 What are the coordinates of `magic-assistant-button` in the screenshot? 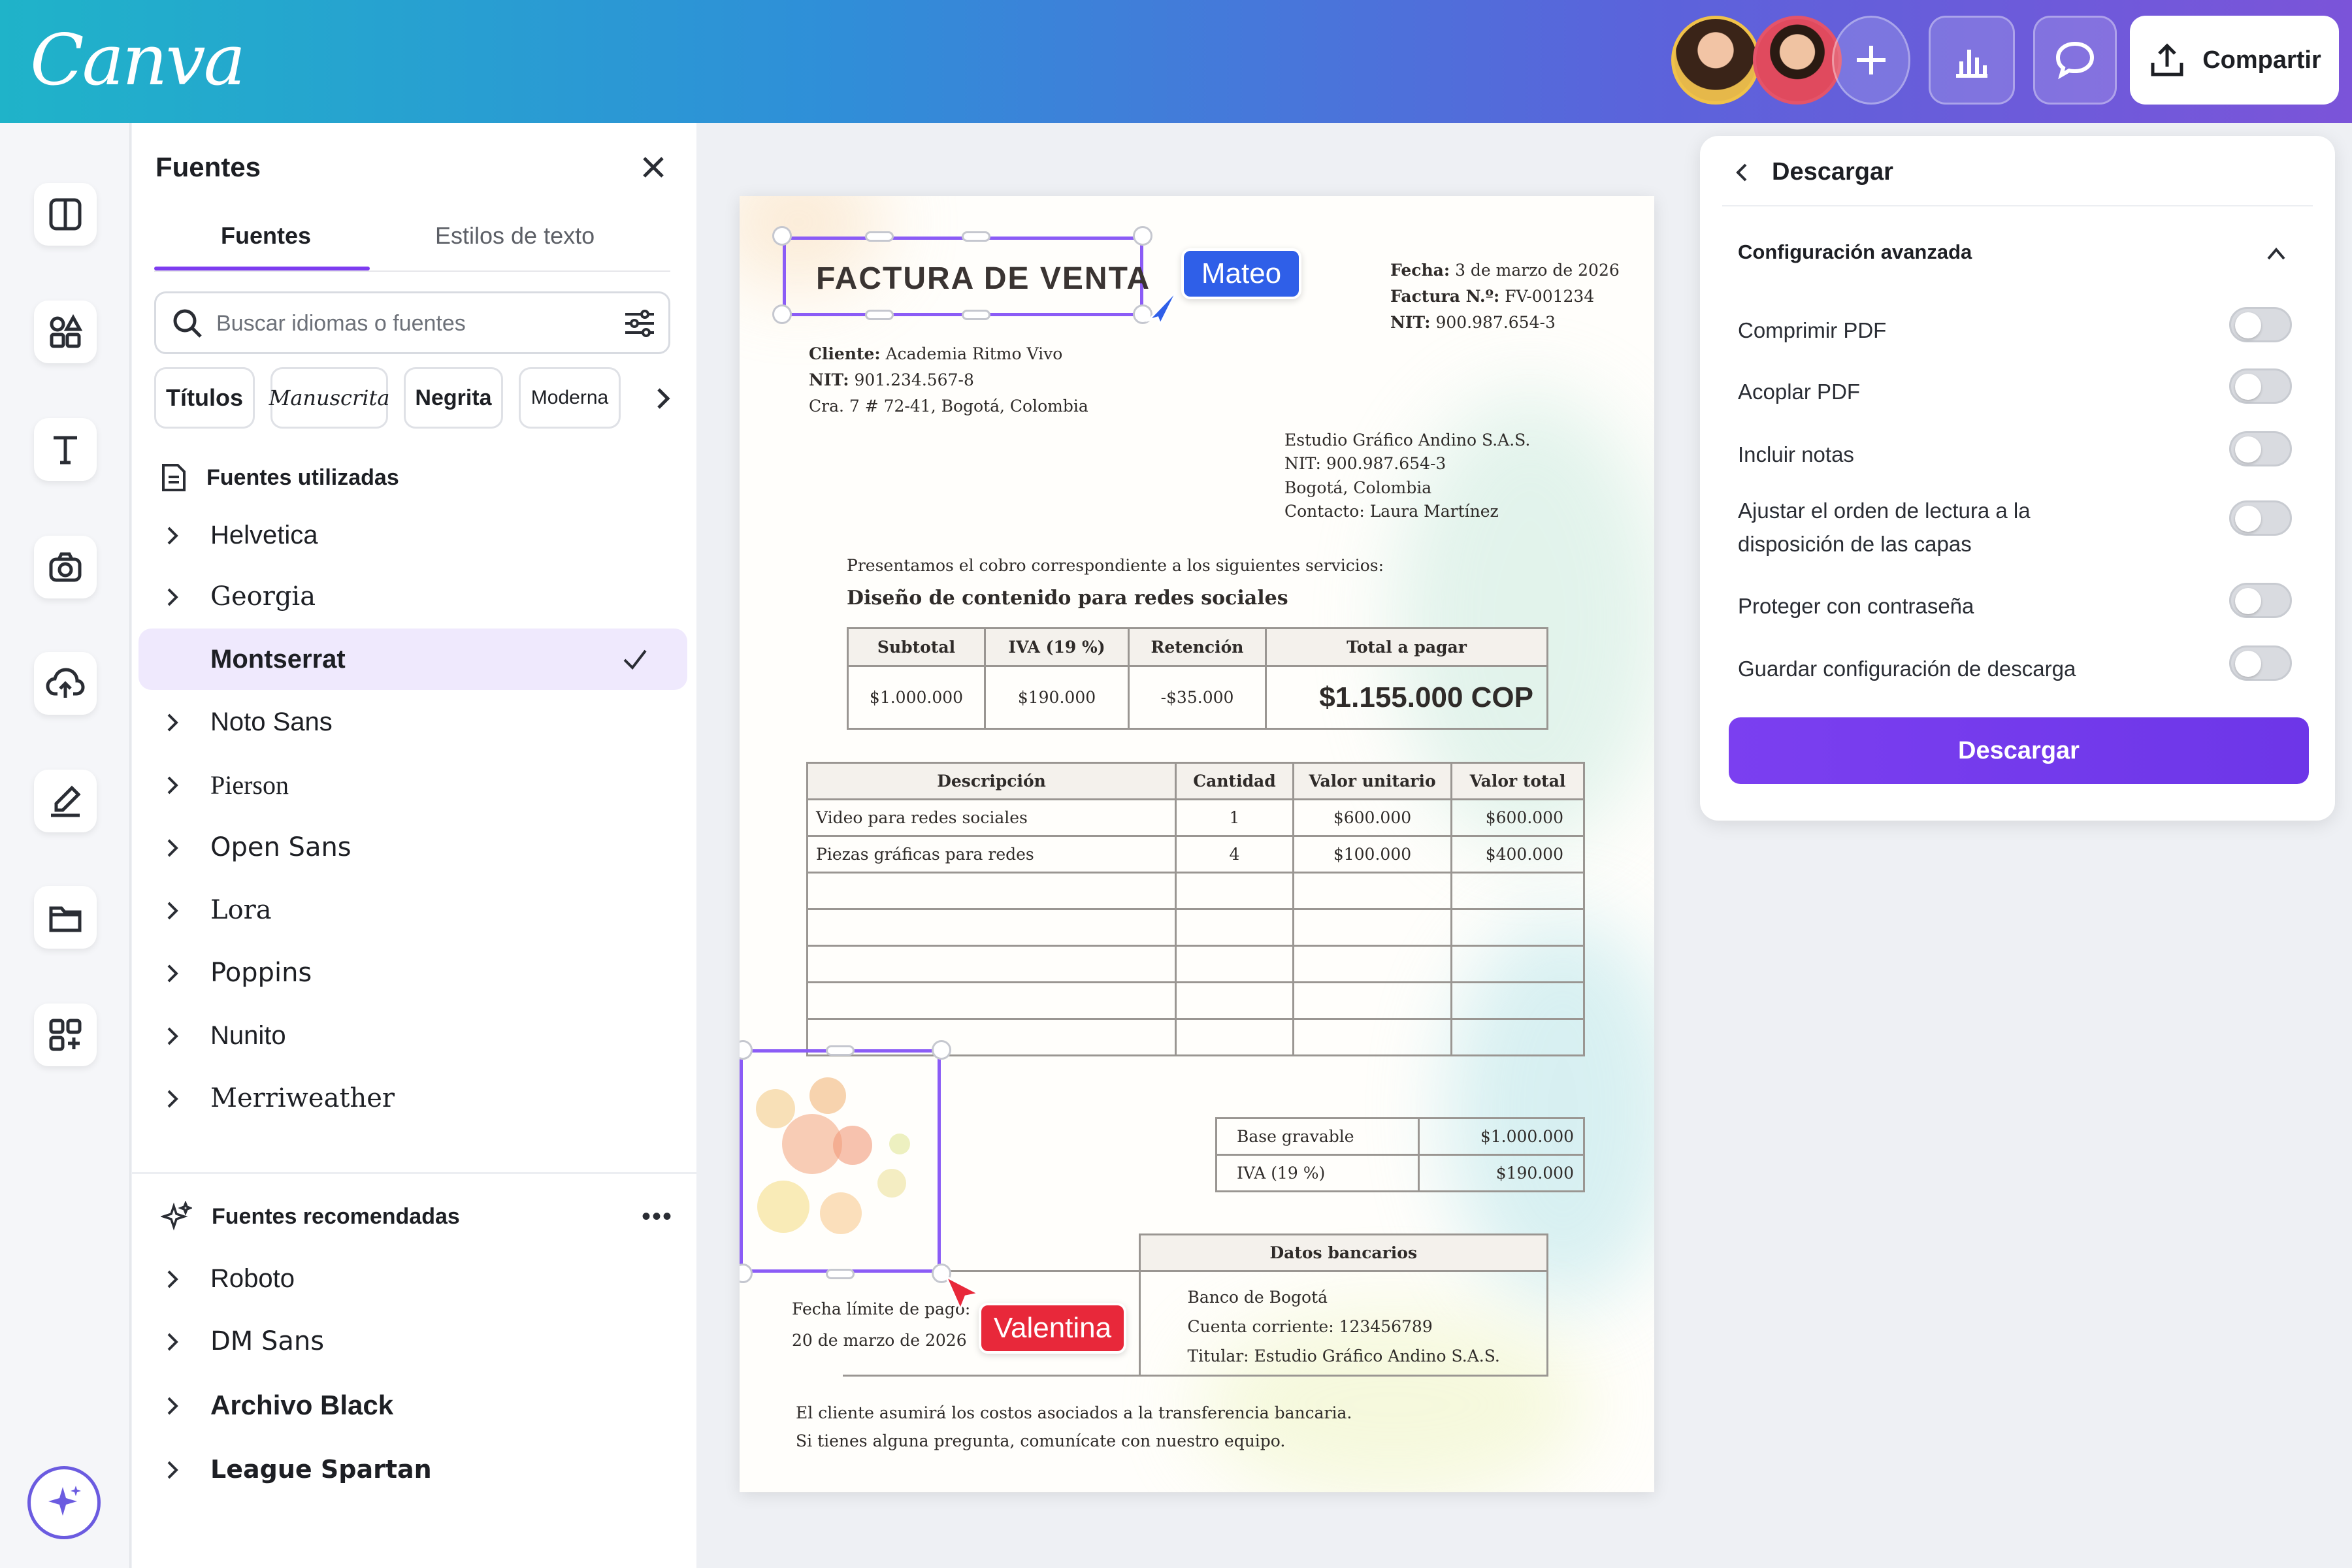 It's located at (64, 1502).